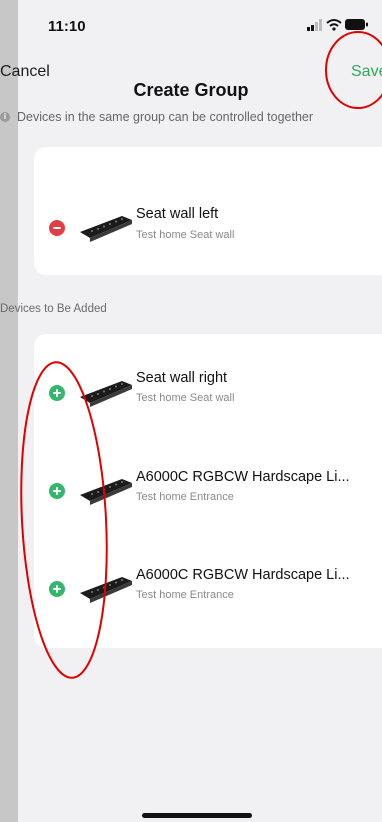  What do you see at coordinates (334, 25) in the screenshot?
I see `wifi-icon` at bounding box center [334, 25].